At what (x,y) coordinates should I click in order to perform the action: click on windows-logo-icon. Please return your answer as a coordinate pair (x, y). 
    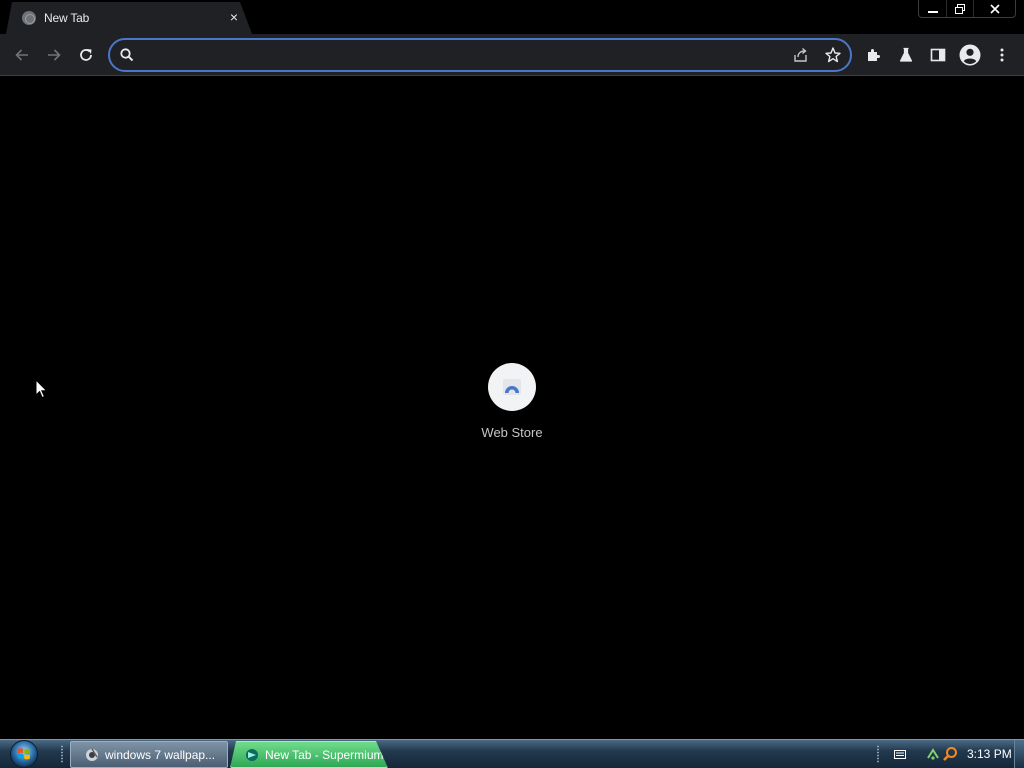
    Looking at the image, I should click on (24, 754).